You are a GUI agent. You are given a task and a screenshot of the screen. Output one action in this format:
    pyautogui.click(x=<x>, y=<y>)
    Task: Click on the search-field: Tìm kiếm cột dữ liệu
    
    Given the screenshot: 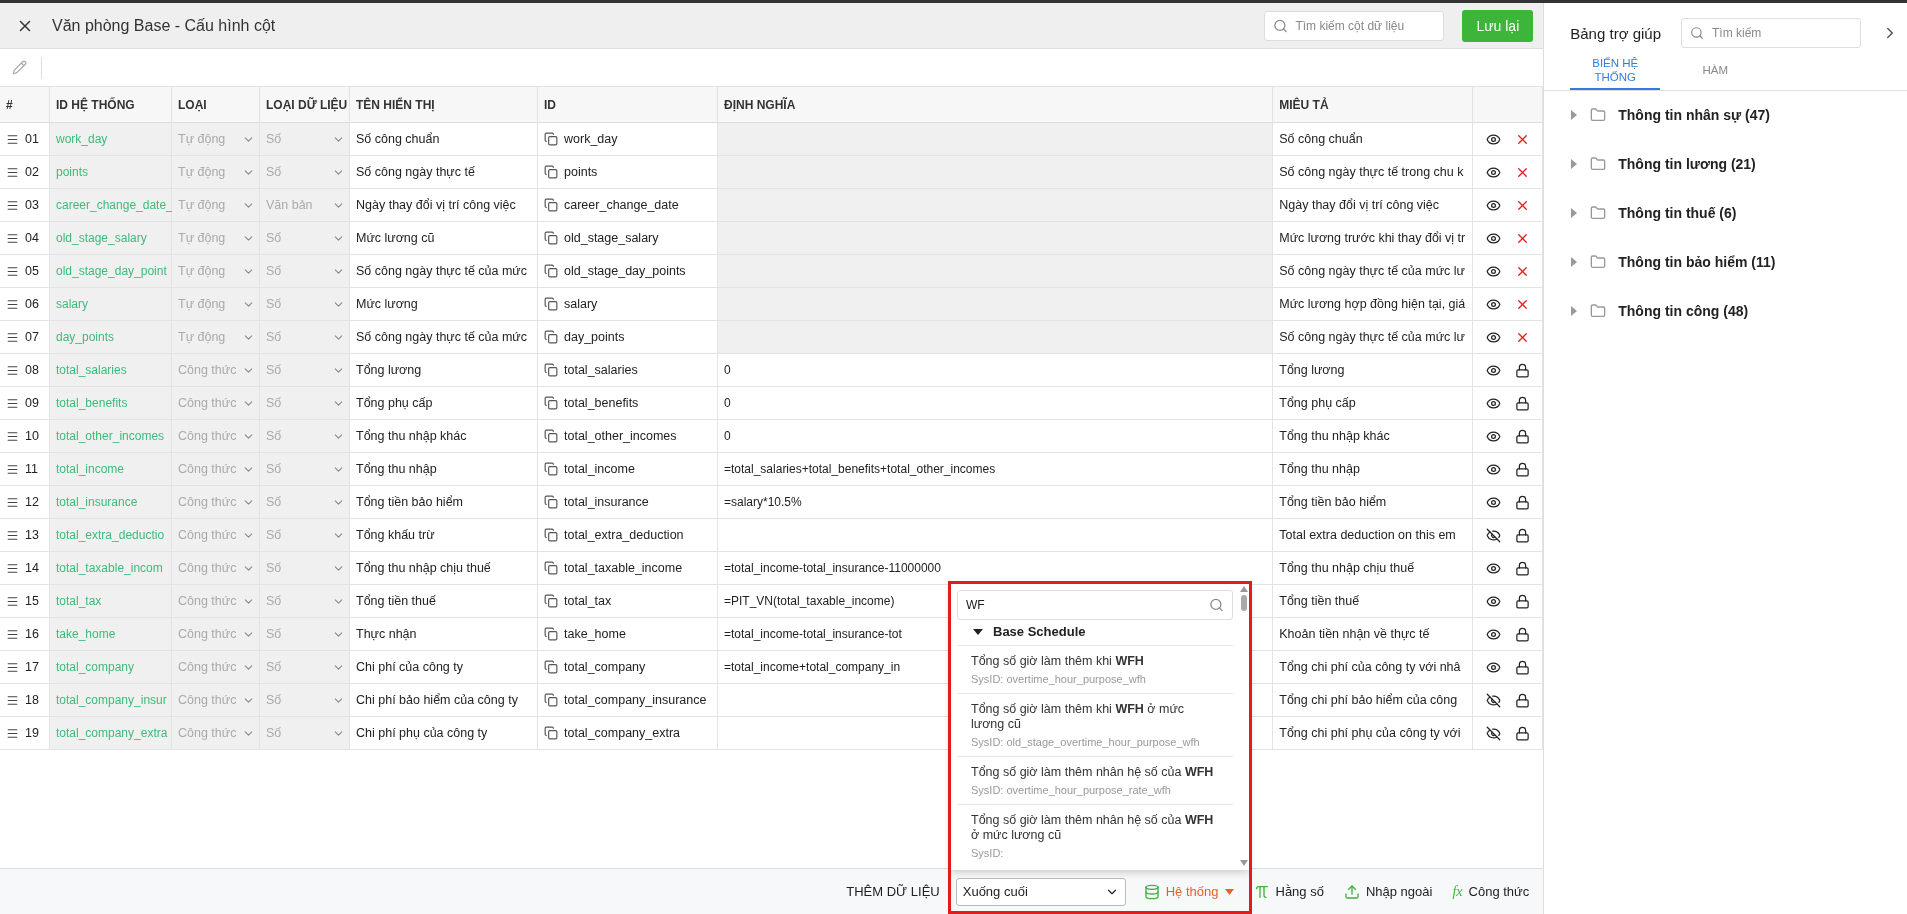 What is the action you would take?
    pyautogui.click(x=1354, y=25)
    